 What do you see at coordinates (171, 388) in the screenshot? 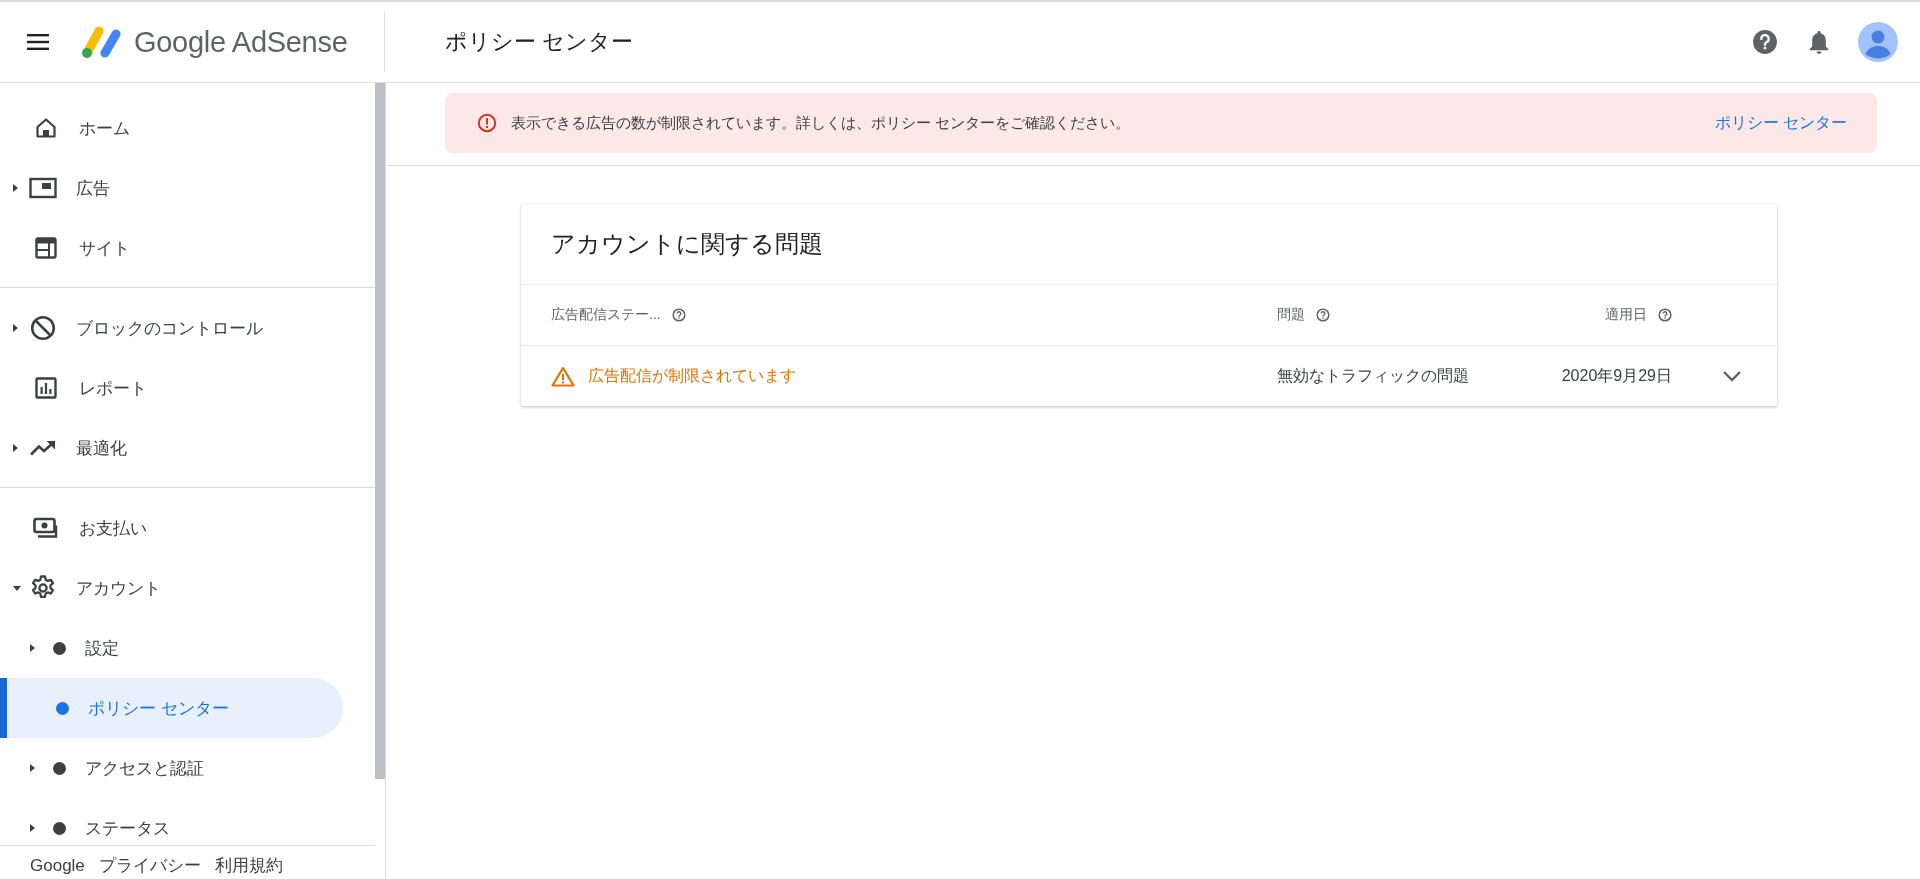
I see `nav-item: レポート` at bounding box center [171, 388].